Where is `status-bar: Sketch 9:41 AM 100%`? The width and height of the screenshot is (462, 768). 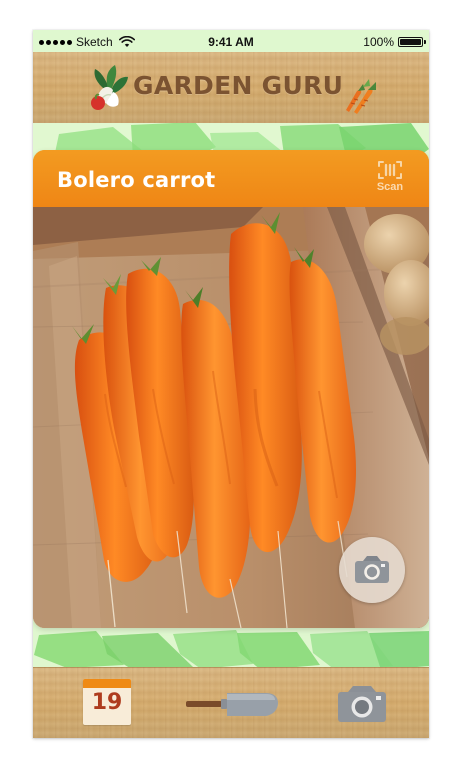
status-bar: Sketch 9:41 AM 100% is located at coordinates (231, 41).